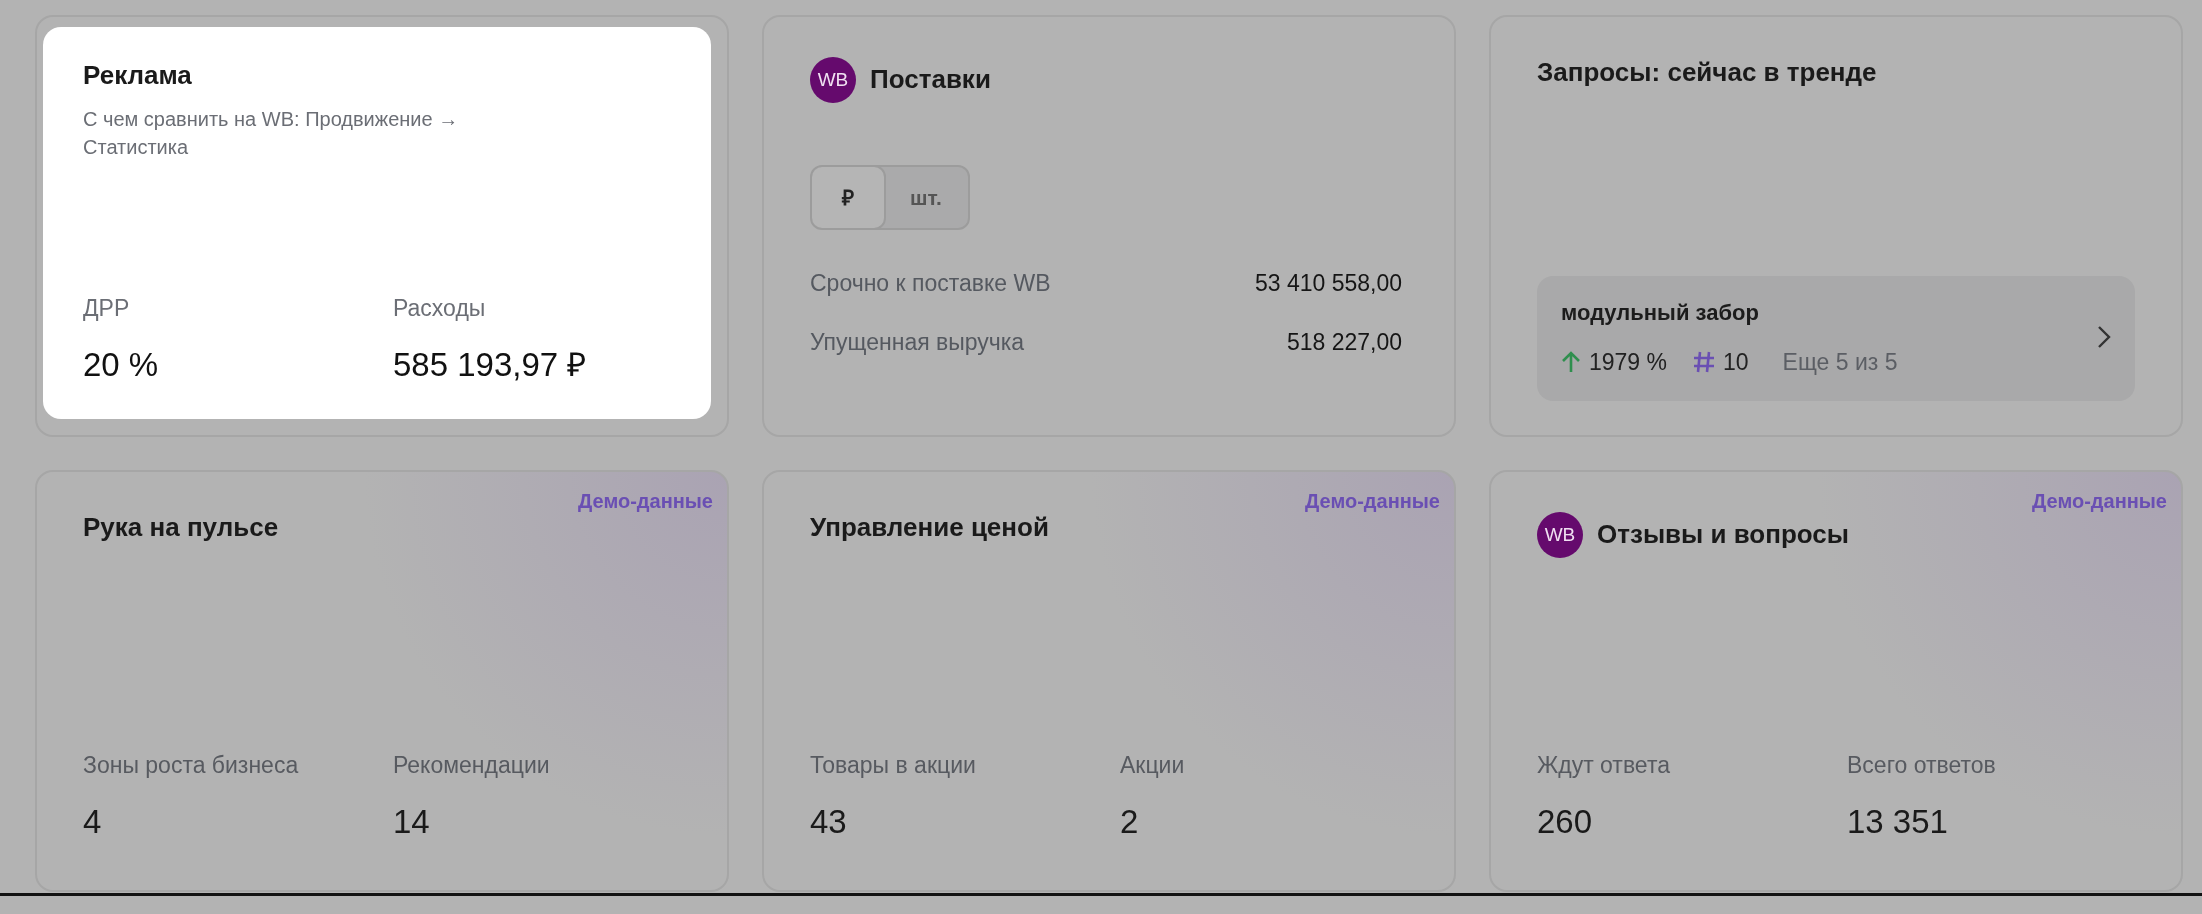 The height and width of the screenshot is (914, 2202). Describe the element at coordinates (1328, 283) in the screenshot. I see `row-value: 53 410 558,00` at that location.